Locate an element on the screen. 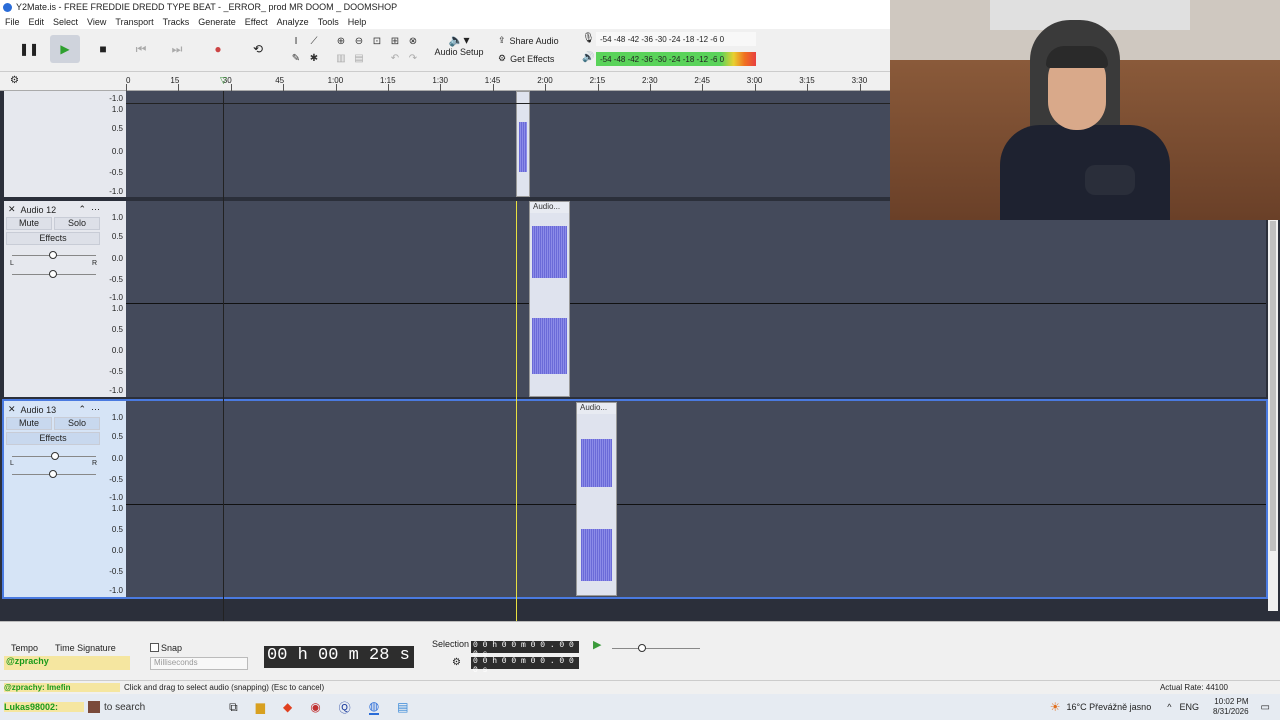 The height and width of the screenshot is (720, 1280). share-audio-button: ⇪ Share Audio is located at coordinates (531, 40).